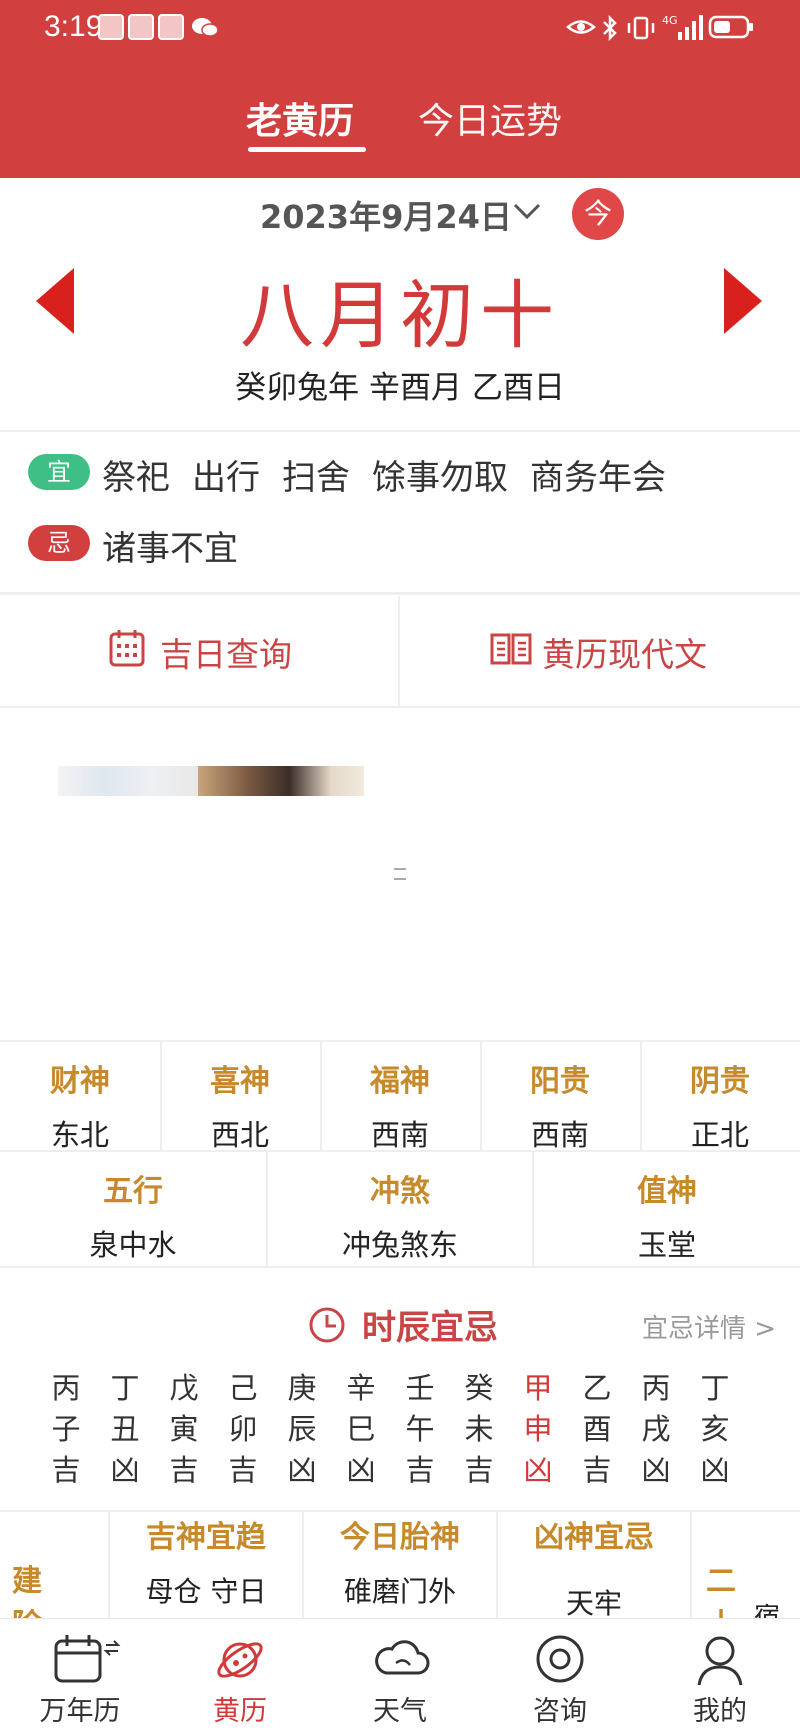 The height and width of the screenshot is (1734, 800). What do you see at coordinates (479, 1388) in the screenshot?
I see `shichen-stem: 癸` at bounding box center [479, 1388].